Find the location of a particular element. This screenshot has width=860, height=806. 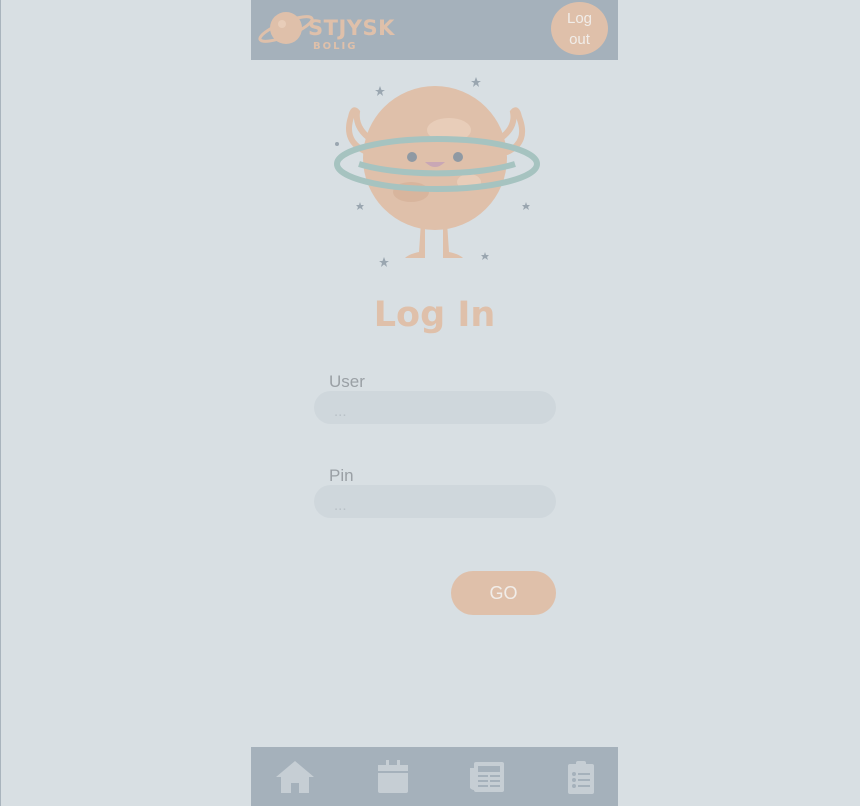

logo: STJYSK BOLIG is located at coordinates (326, 29).